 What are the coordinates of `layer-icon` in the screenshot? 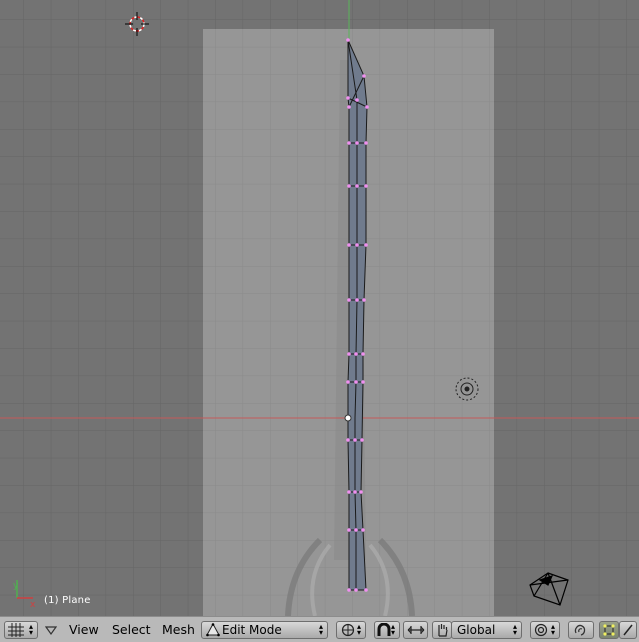 It's located at (580, 630).